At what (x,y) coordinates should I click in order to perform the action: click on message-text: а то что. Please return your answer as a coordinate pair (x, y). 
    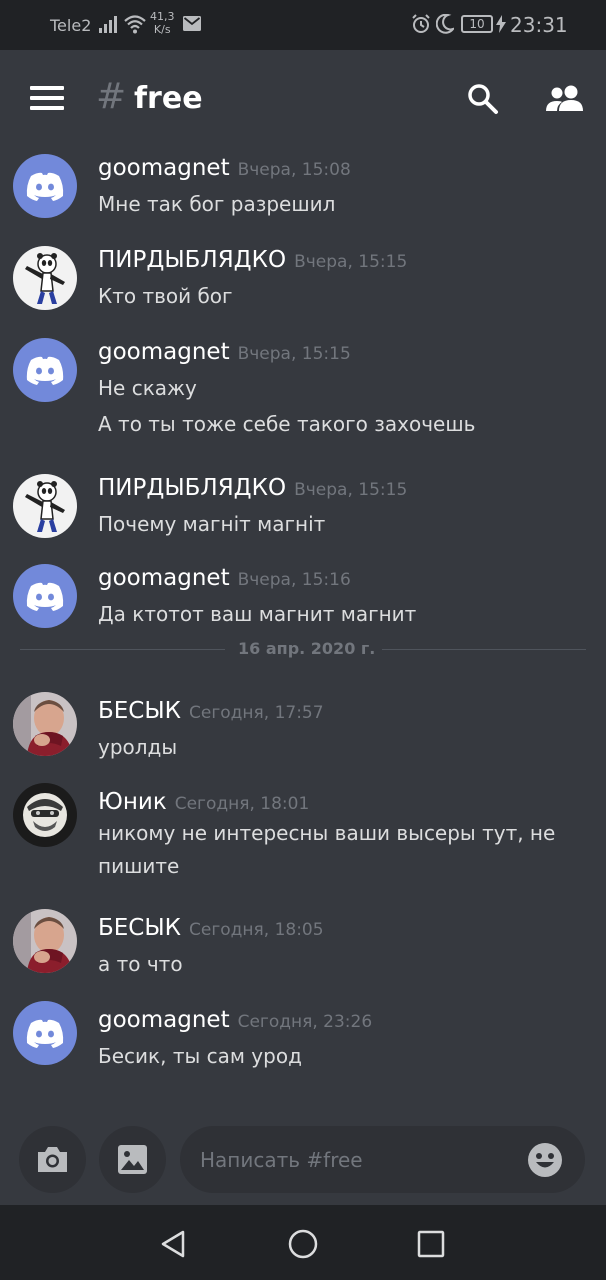
    Looking at the image, I should click on (140, 964).